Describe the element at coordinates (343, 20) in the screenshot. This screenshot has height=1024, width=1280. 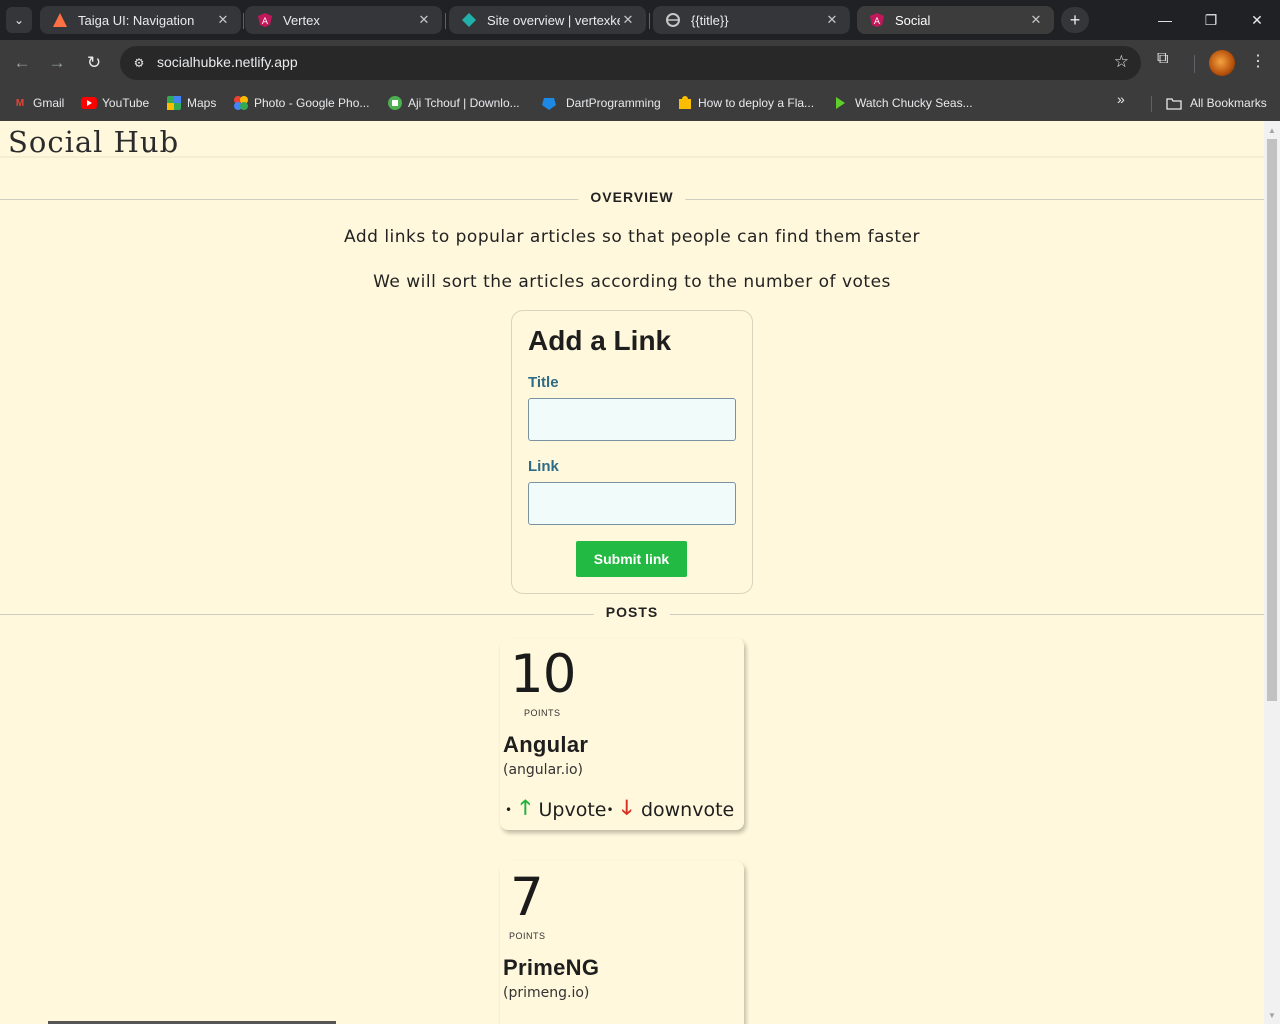
I see `tab-vertex: A Vertex ✕` at that location.